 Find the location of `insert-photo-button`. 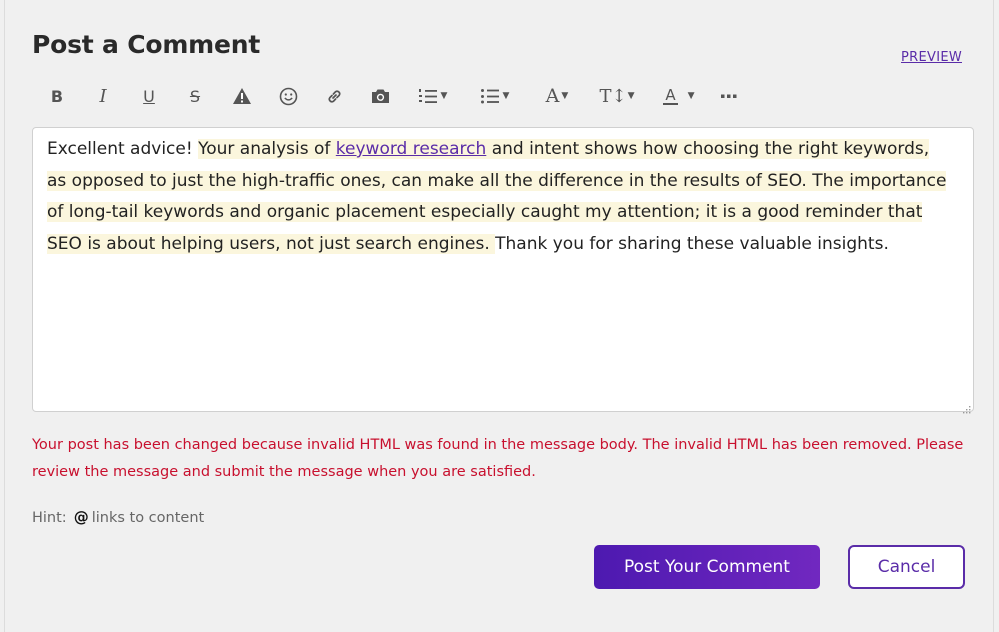

insert-photo-button is located at coordinates (380, 96).